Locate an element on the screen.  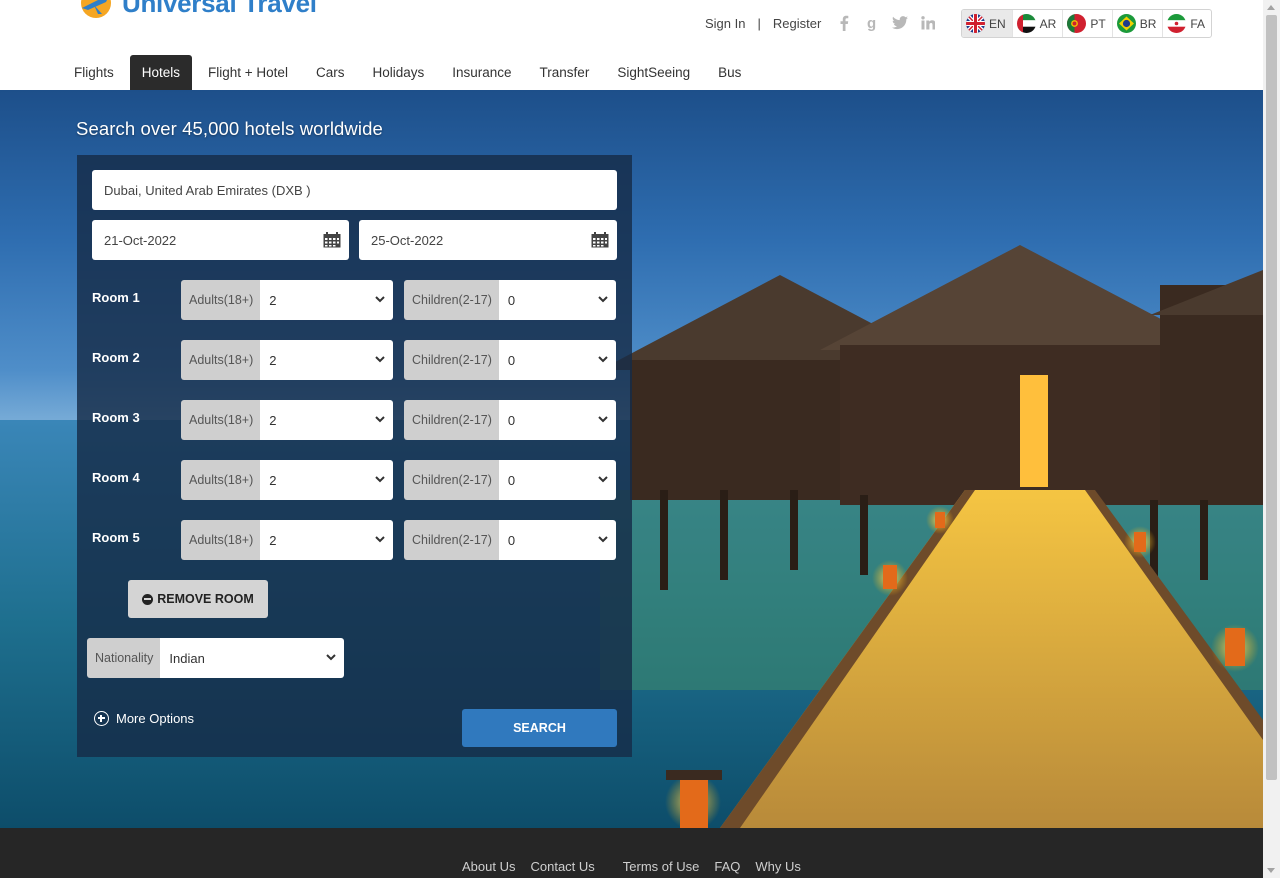
room-4-label: Room 4 is located at coordinates (116, 477).